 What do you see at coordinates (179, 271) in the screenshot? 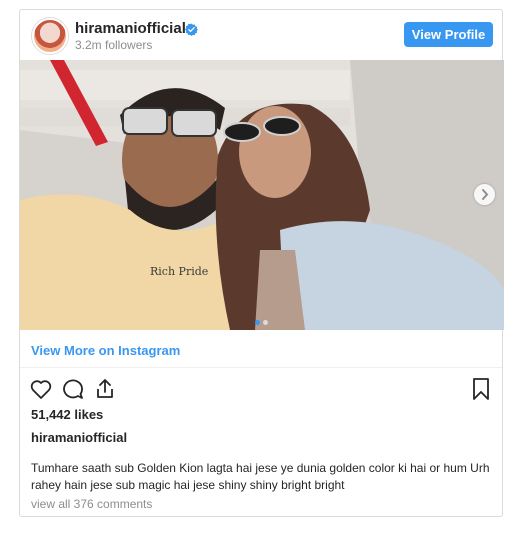
I see `svg-text: Rich Pride` at bounding box center [179, 271].